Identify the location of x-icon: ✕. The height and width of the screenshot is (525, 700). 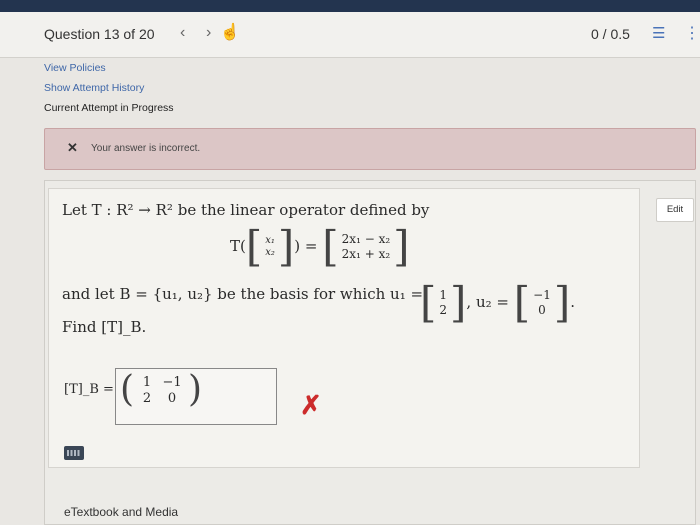
(72, 147).